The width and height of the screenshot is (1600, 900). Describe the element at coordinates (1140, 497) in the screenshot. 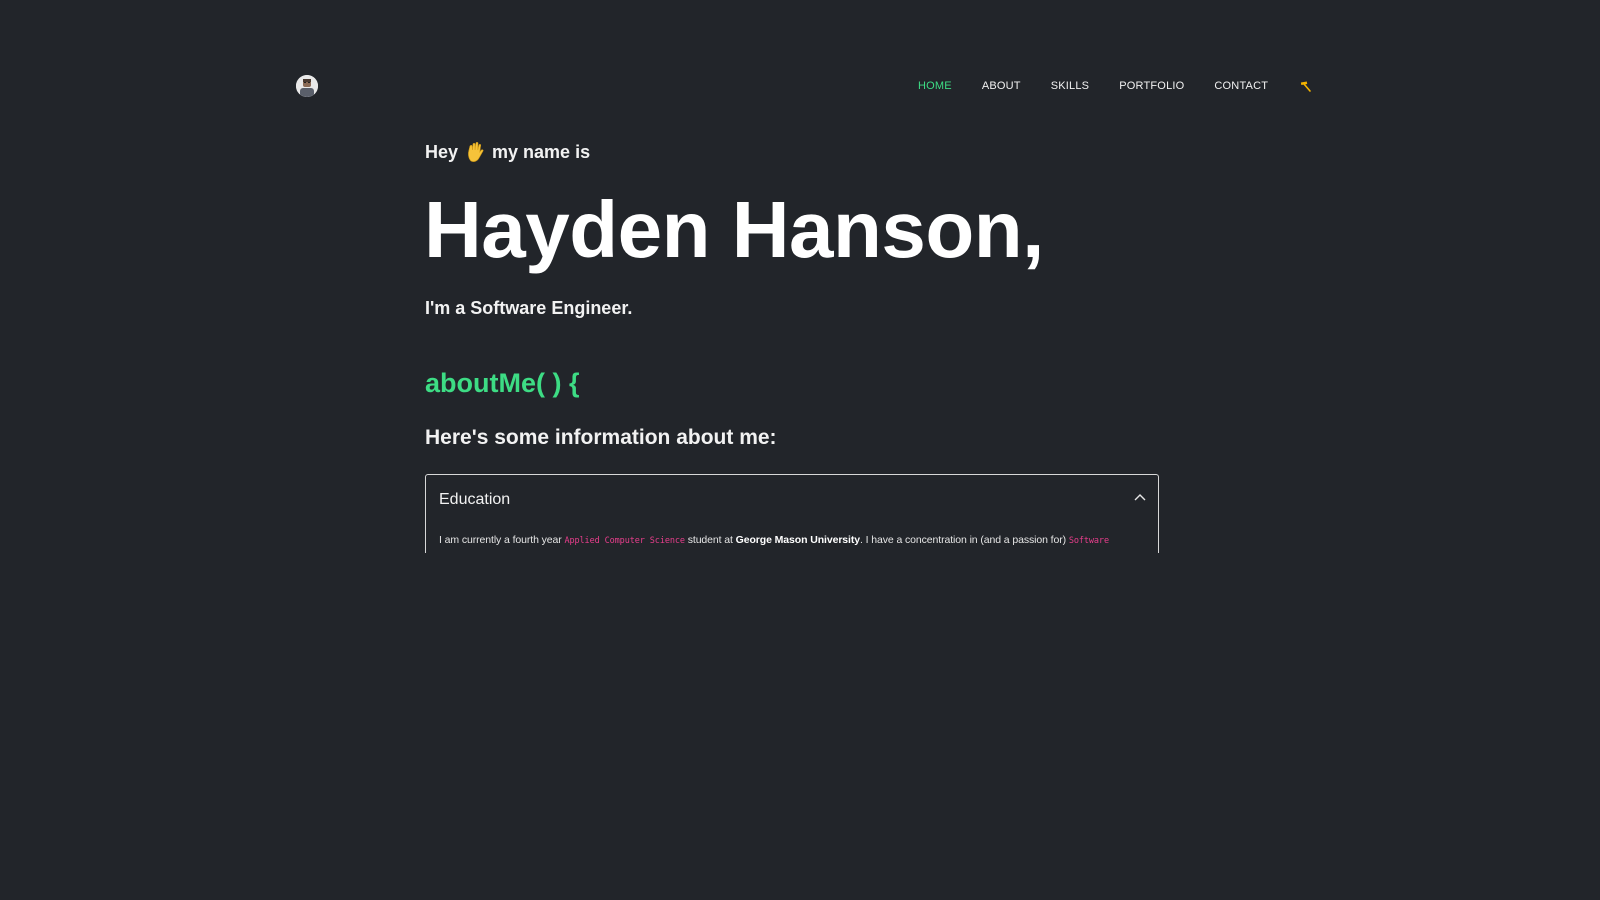

I see `chevron-up-icon` at that location.